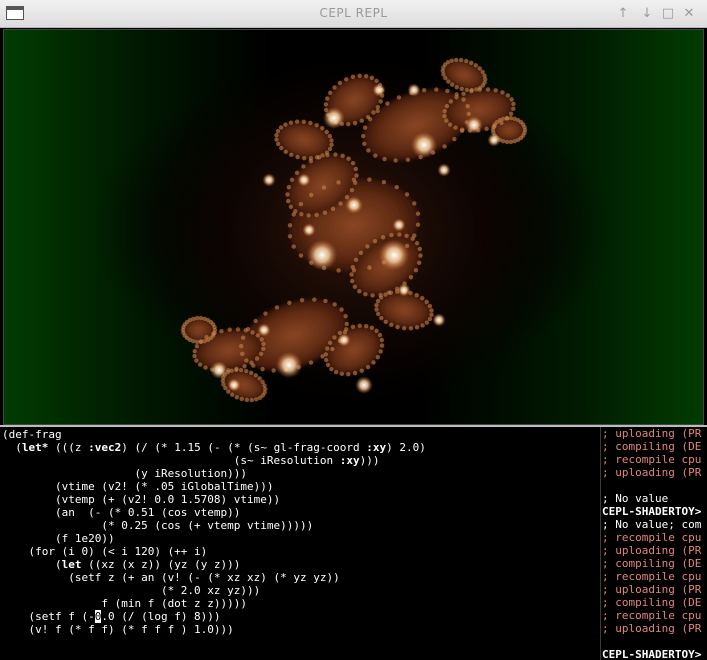 Image resolution: width=707 pixels, height=660 pixels. I want to click on code-line: (def-frag, so click(301, 434).